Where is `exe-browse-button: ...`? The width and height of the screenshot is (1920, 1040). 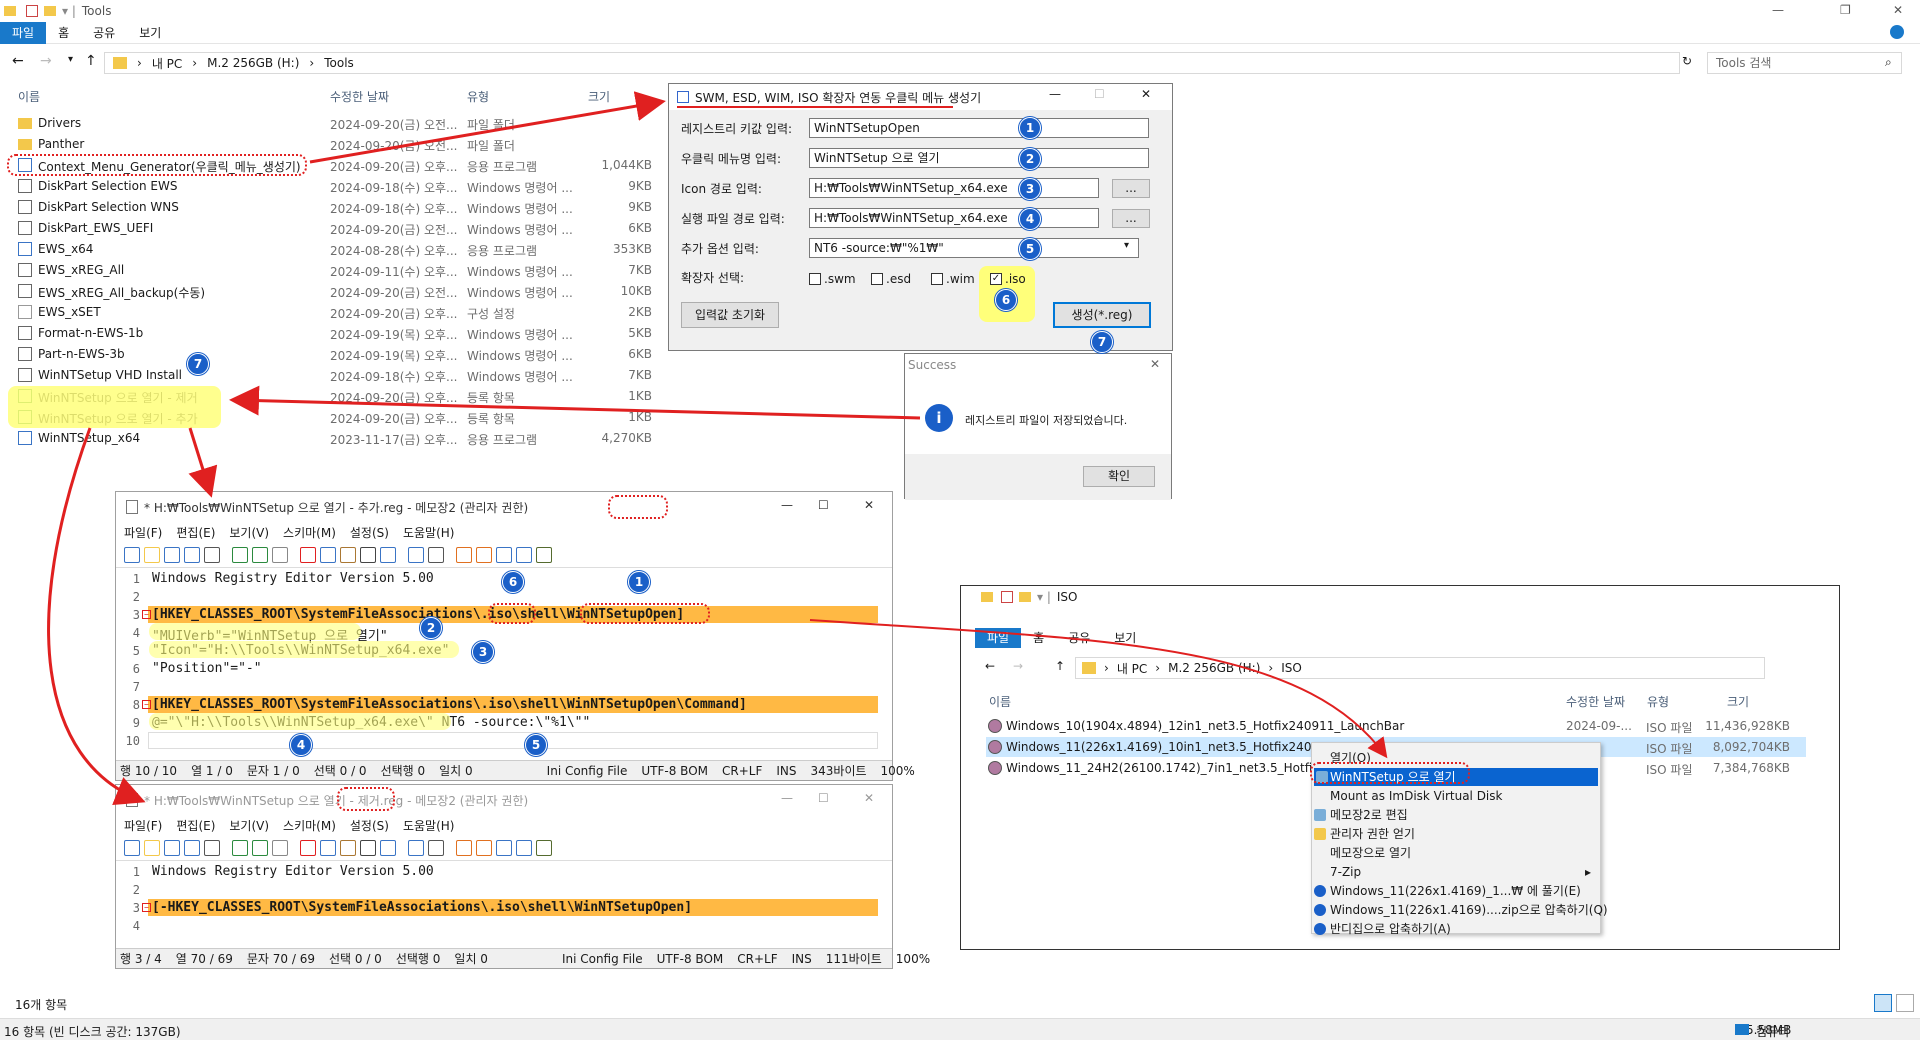 exe-browse-button: ... is located at coordinates (1131, 218).